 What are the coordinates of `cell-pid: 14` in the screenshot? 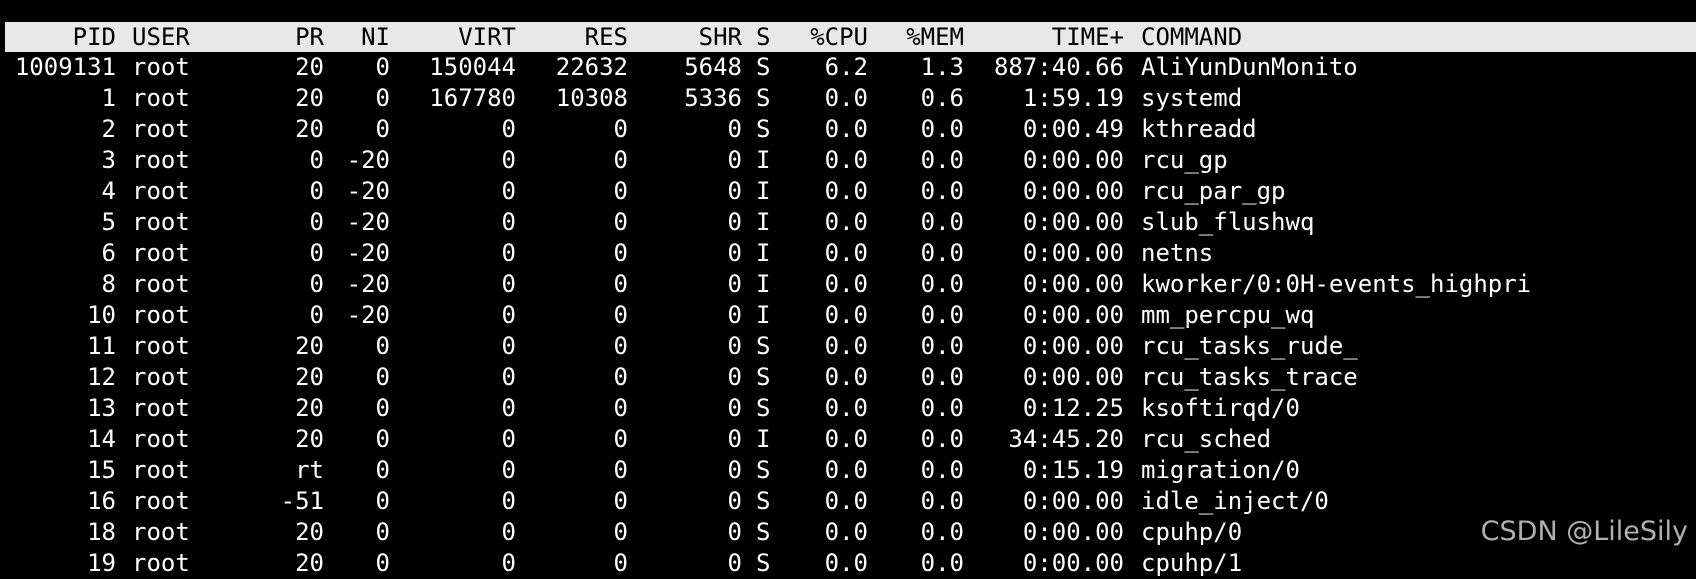 It's located at (101, 439).